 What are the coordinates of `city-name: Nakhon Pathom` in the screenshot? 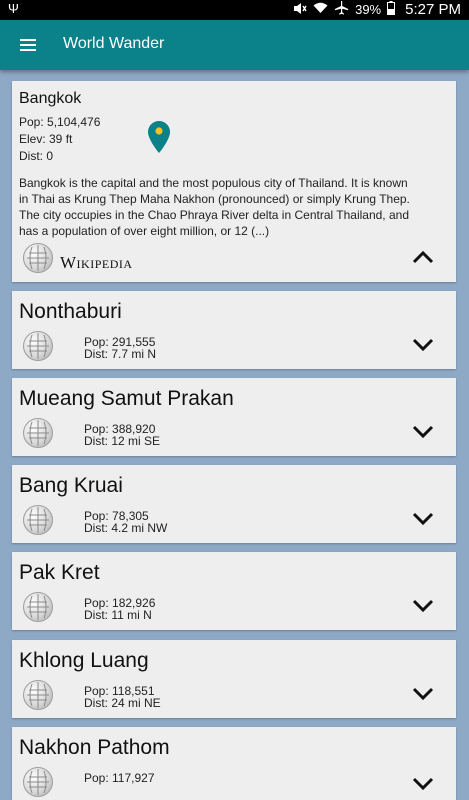 It's located at (94, 747).